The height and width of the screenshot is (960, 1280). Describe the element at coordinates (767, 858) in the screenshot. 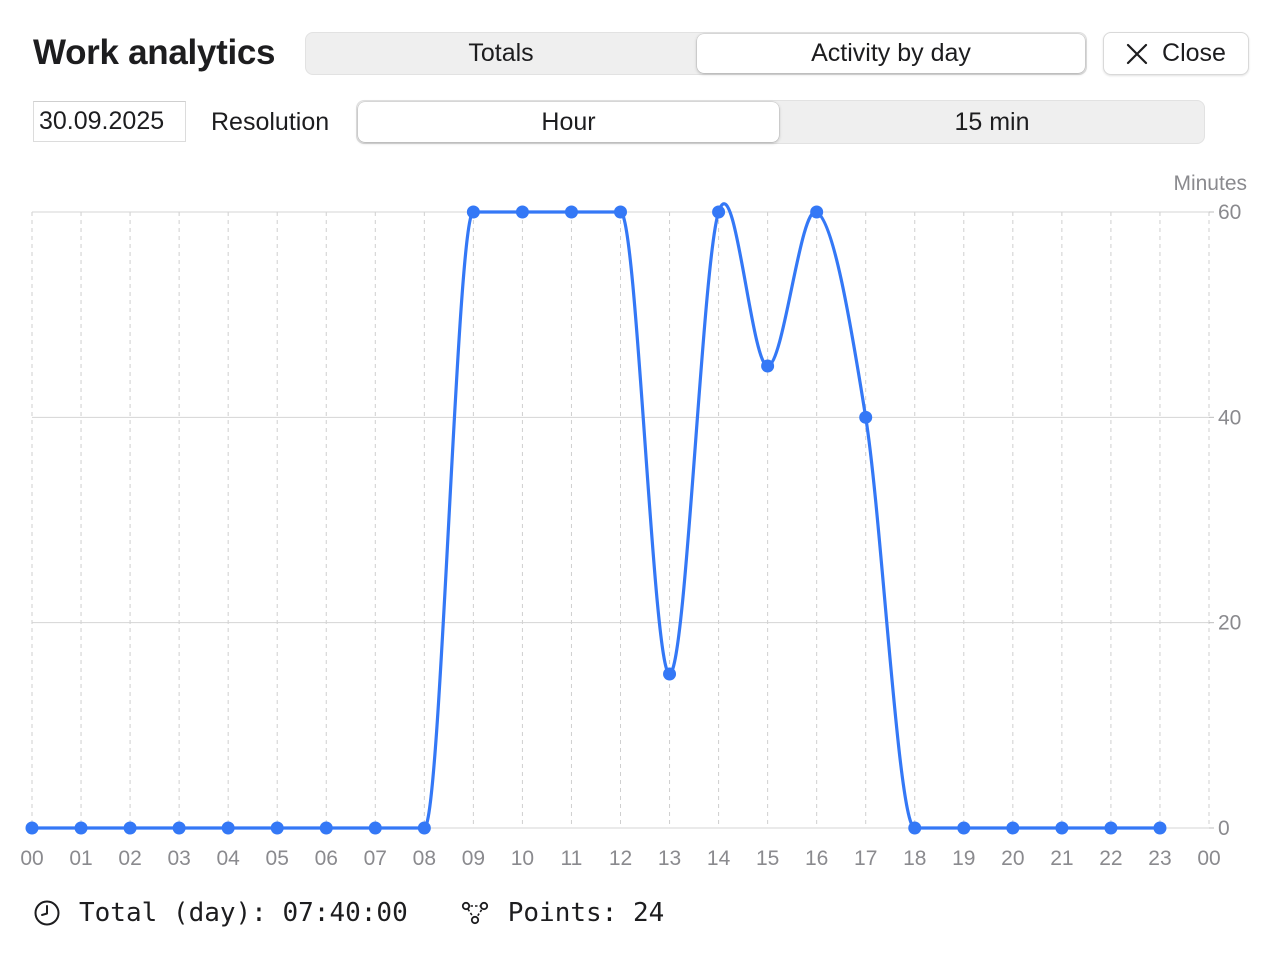

I see `x-tick-label: 15` at that location.